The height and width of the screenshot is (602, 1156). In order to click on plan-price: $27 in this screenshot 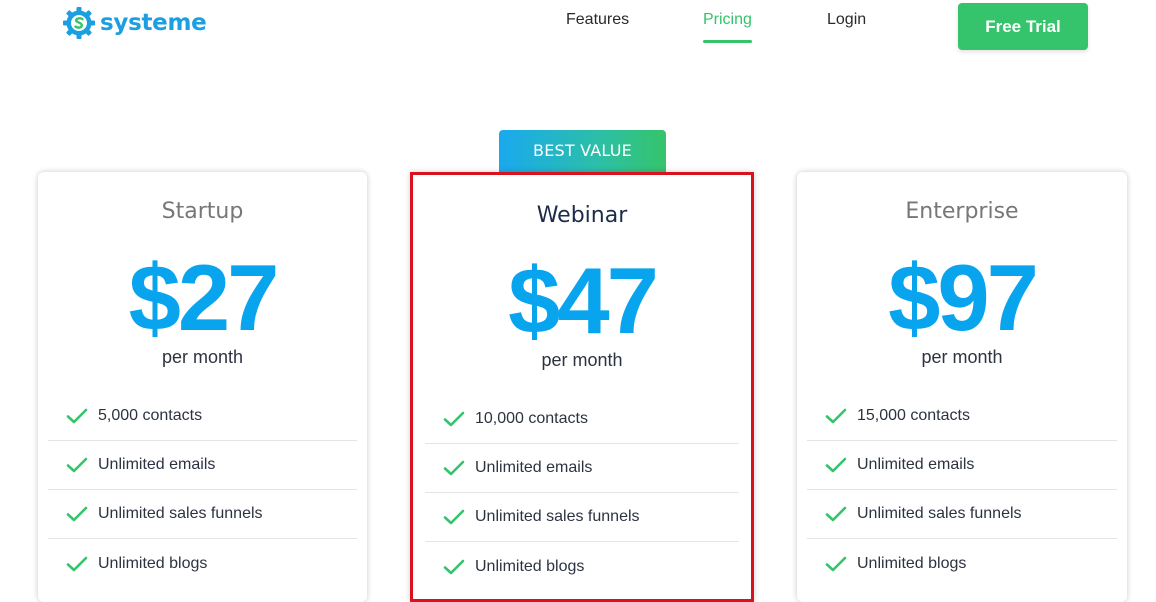, I will do `click(204, 297)`.